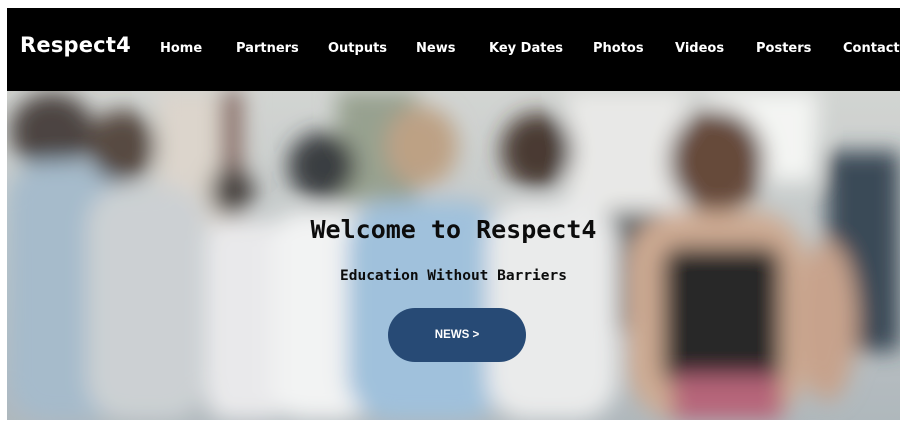  I want to click on nav-item-photos: Photos, so click(618, 48).